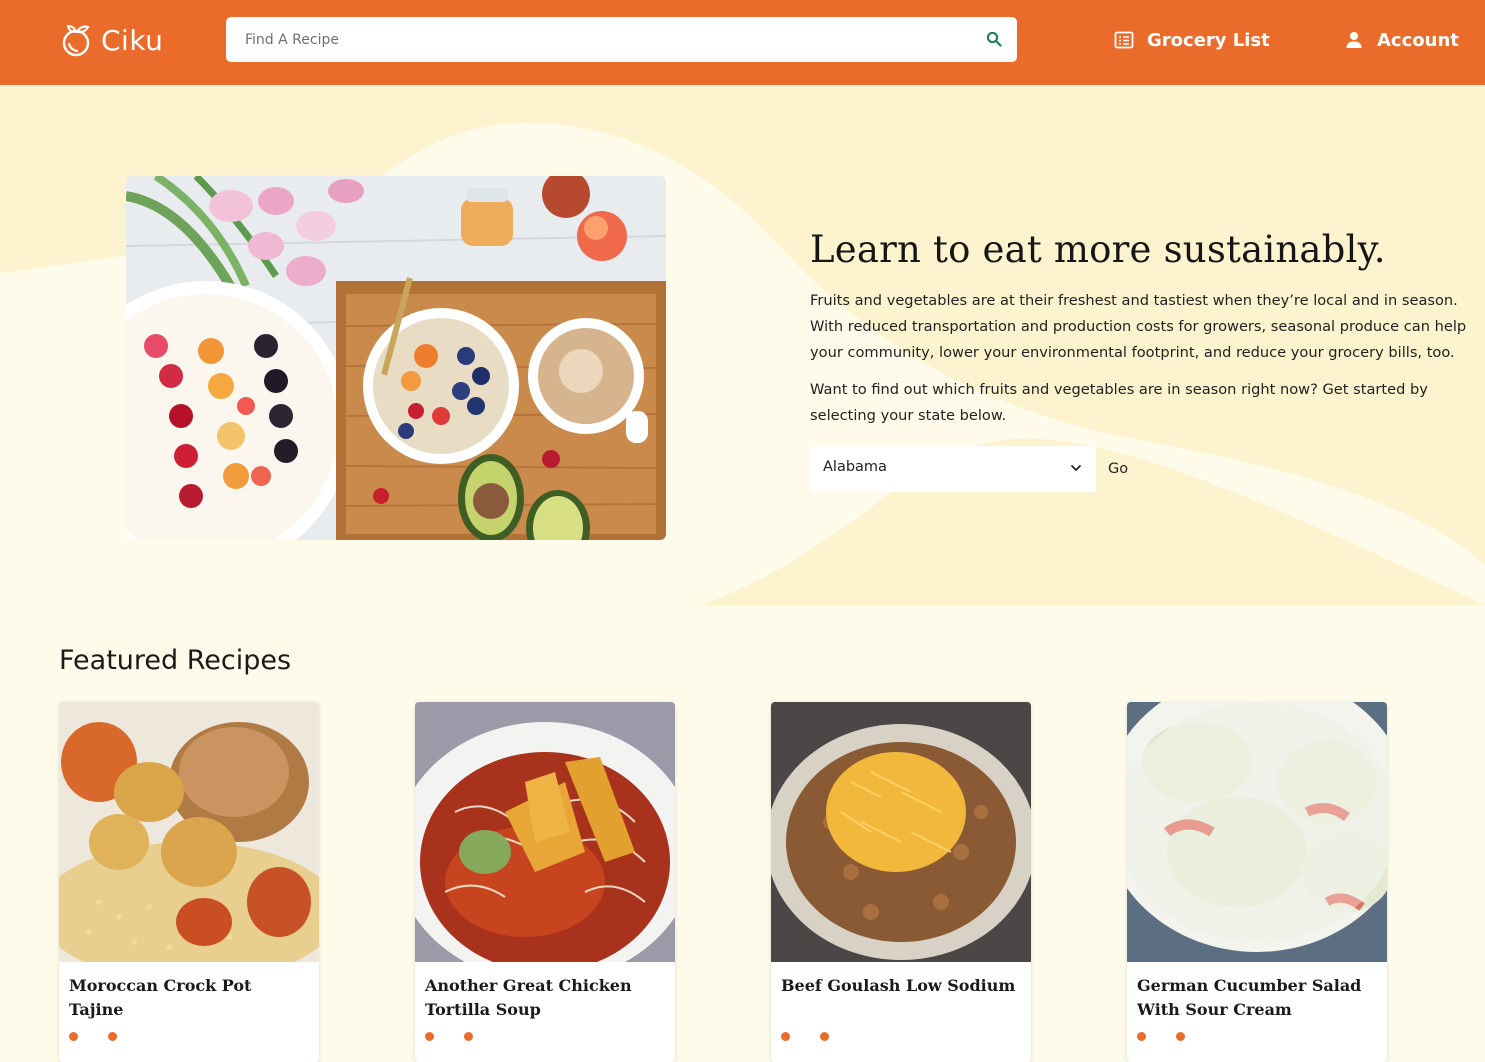 This screenshot has width=1485, height=1062. I want to click on state-select-value: Alabama, so click(855, 467).